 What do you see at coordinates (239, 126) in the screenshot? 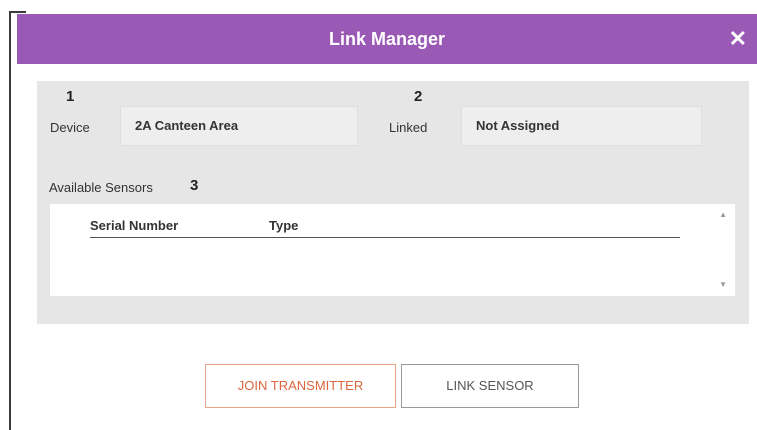
I see `device-field: 2A Canteen Area` at bounding box center [239, 126].